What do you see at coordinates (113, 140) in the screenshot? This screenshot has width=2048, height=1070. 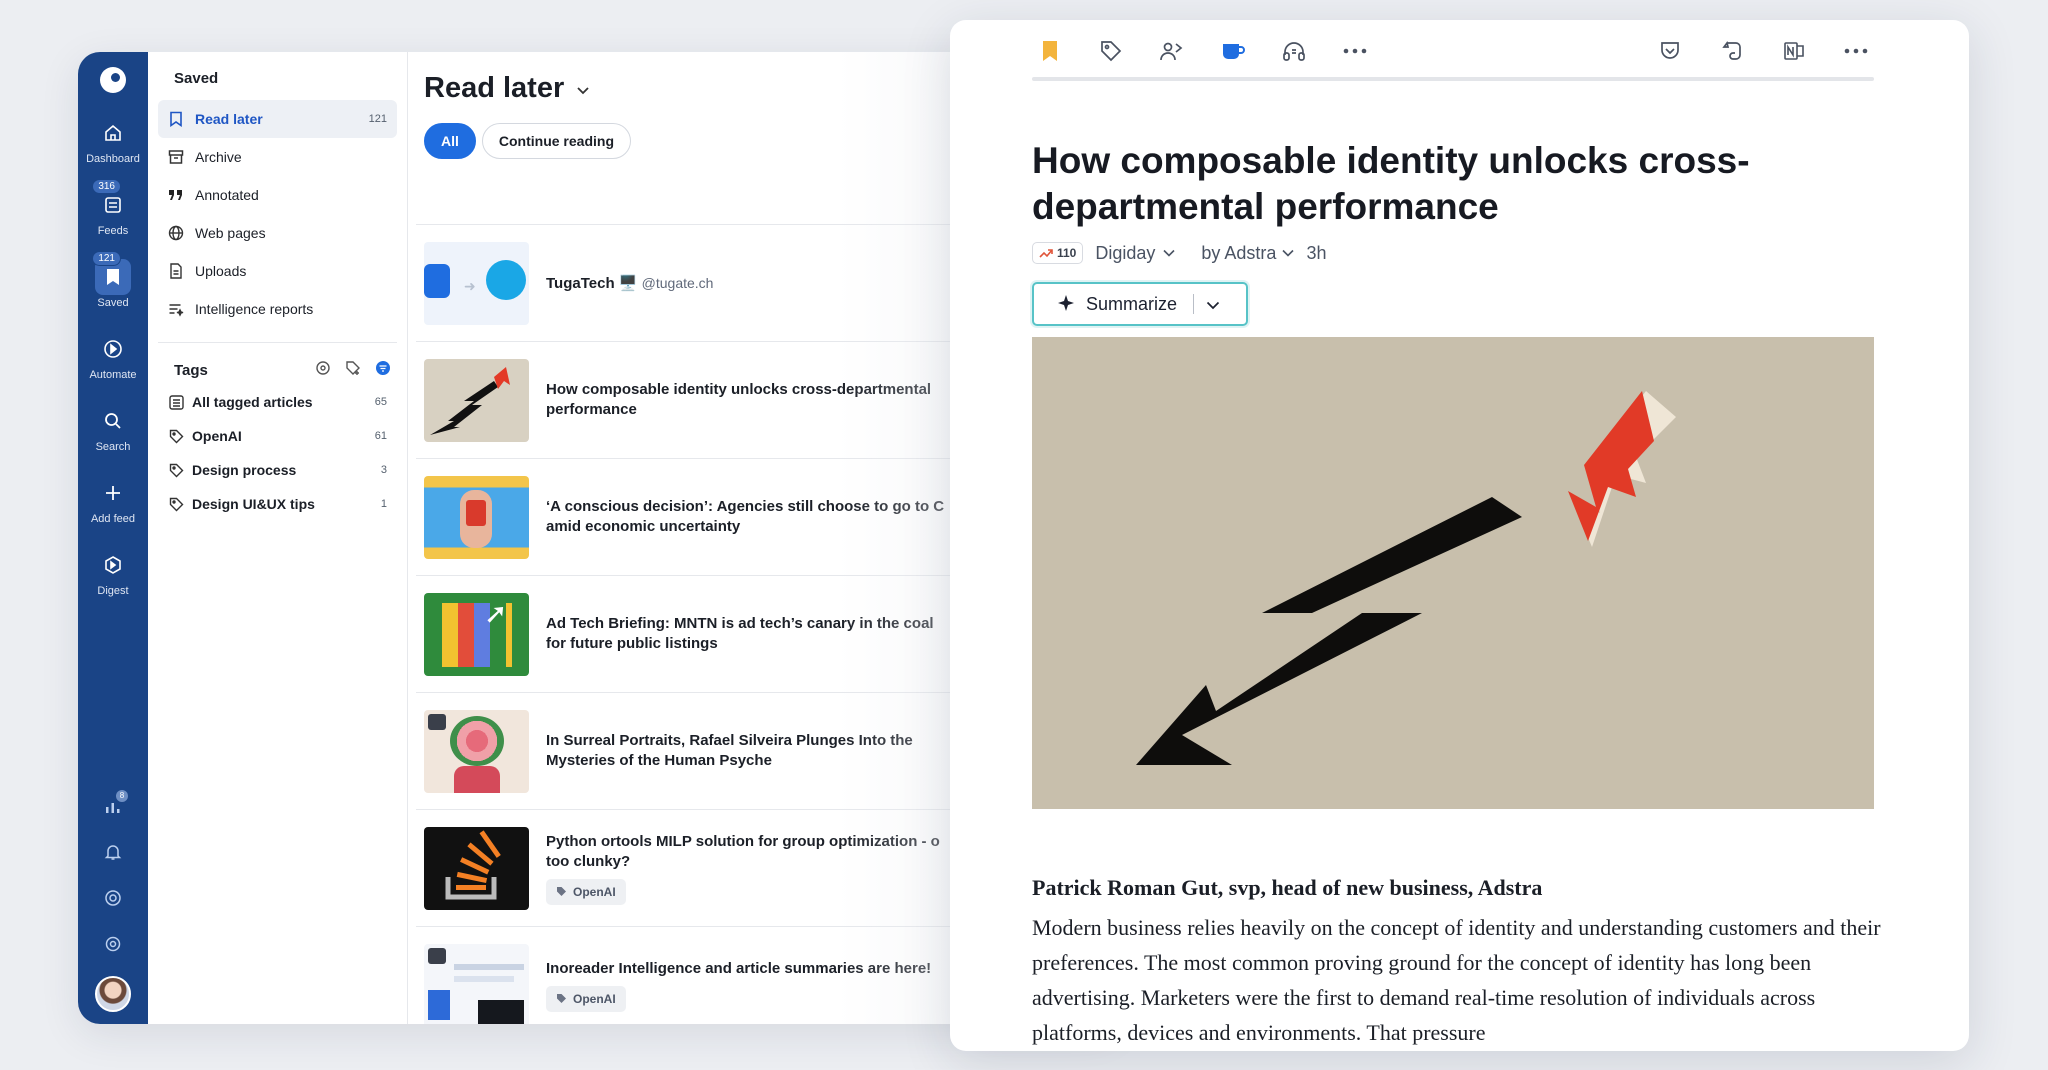 I see `rail-item-dashboard: Dashboard` at bounding box center [113, 140].